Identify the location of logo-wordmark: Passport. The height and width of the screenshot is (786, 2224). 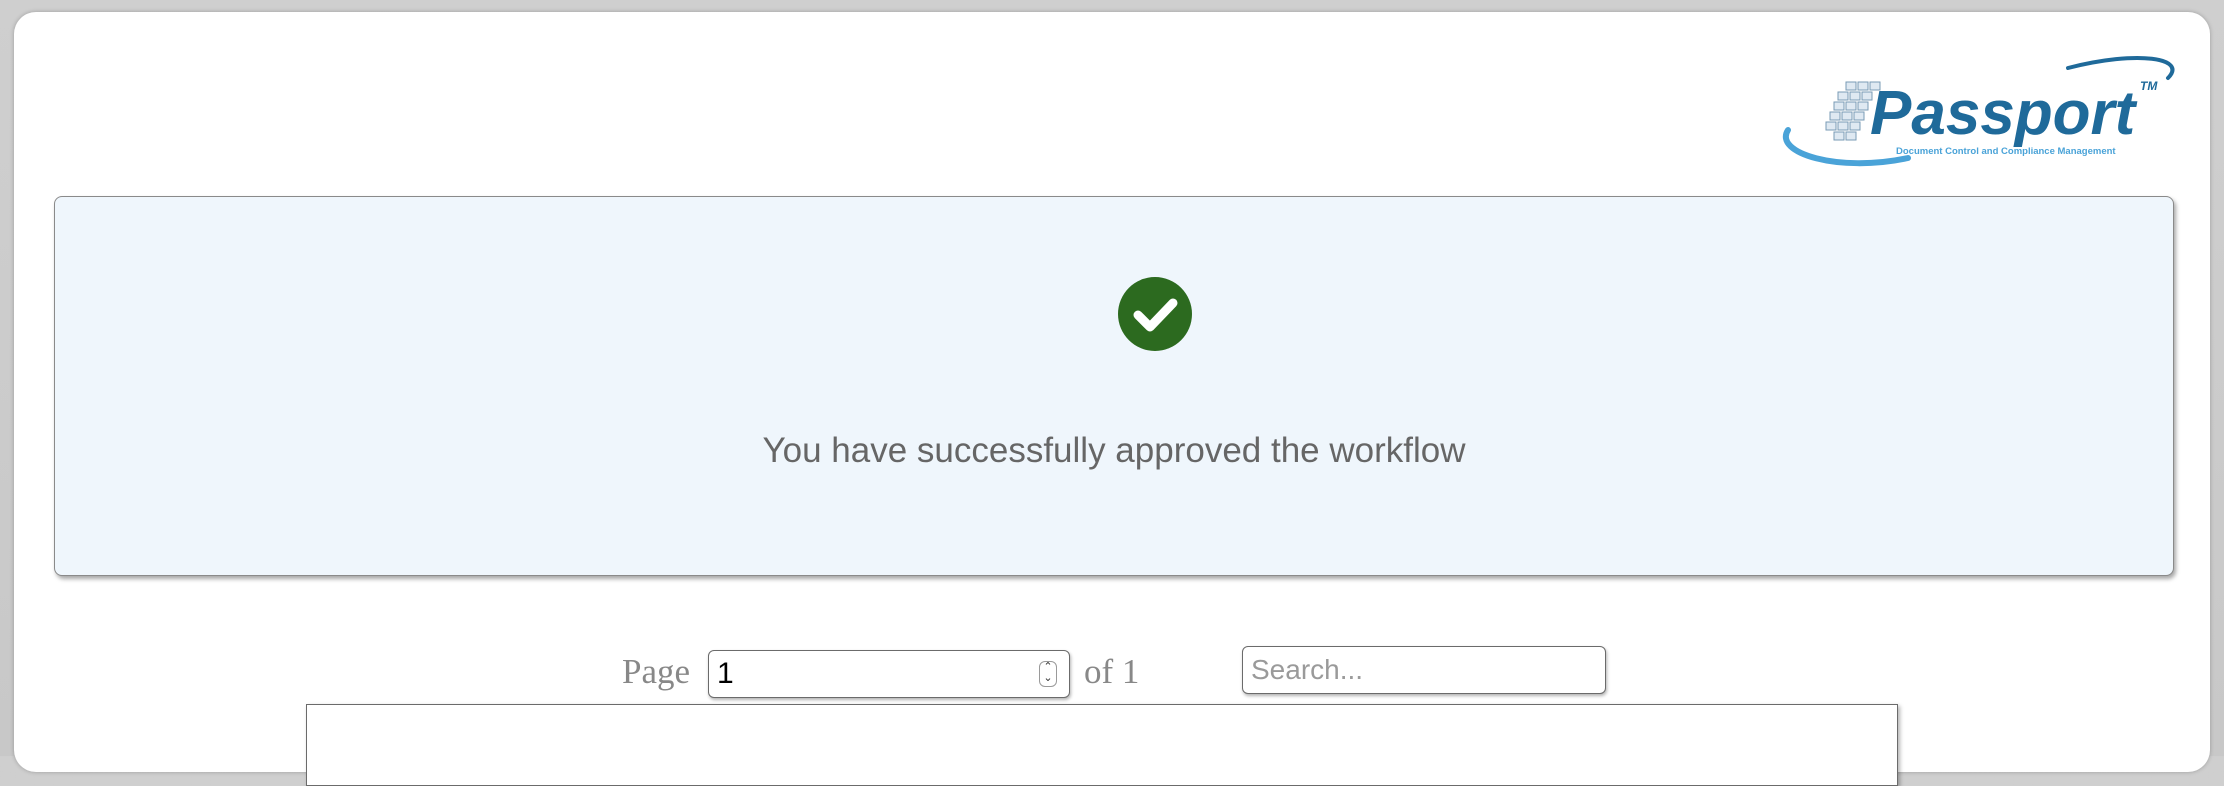
(2004, 113).